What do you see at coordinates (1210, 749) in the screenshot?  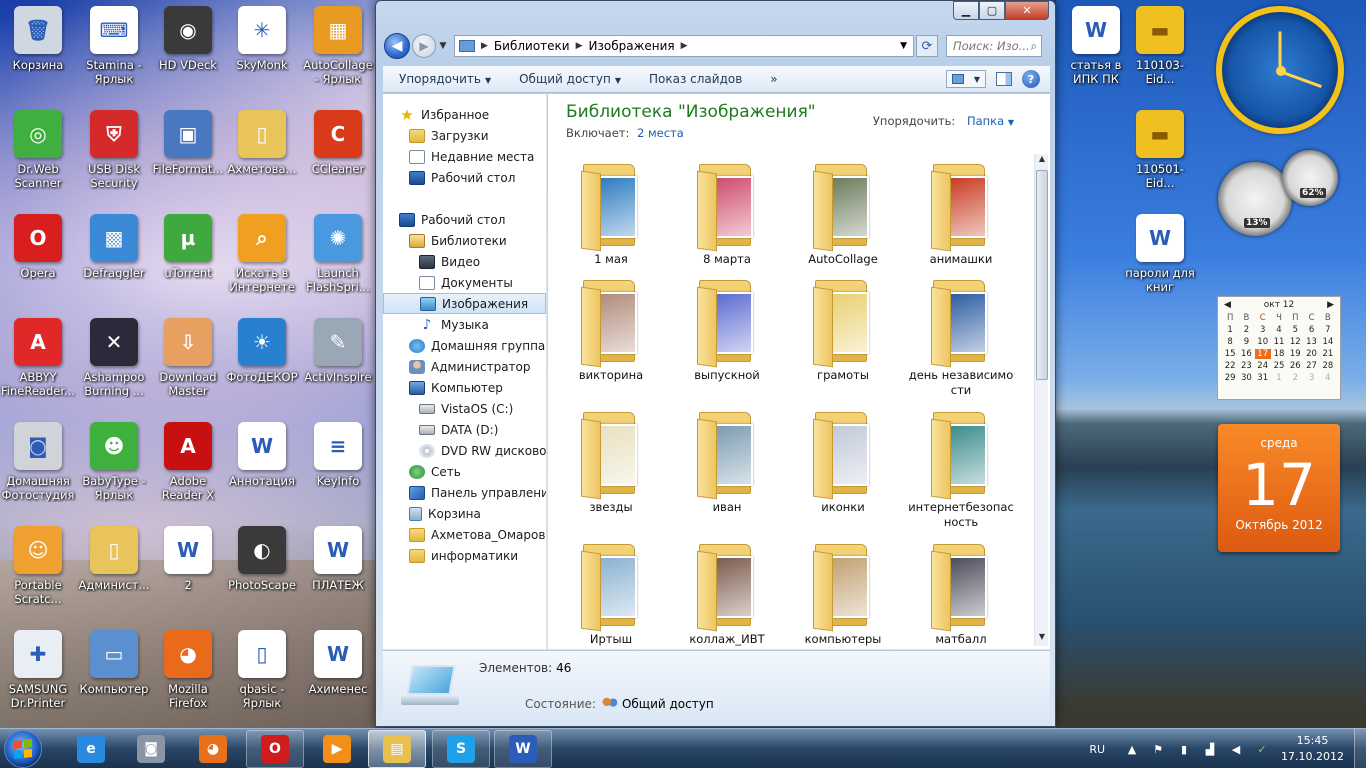 I see `network-icon: ▟` at bounding box center [1210, 749].